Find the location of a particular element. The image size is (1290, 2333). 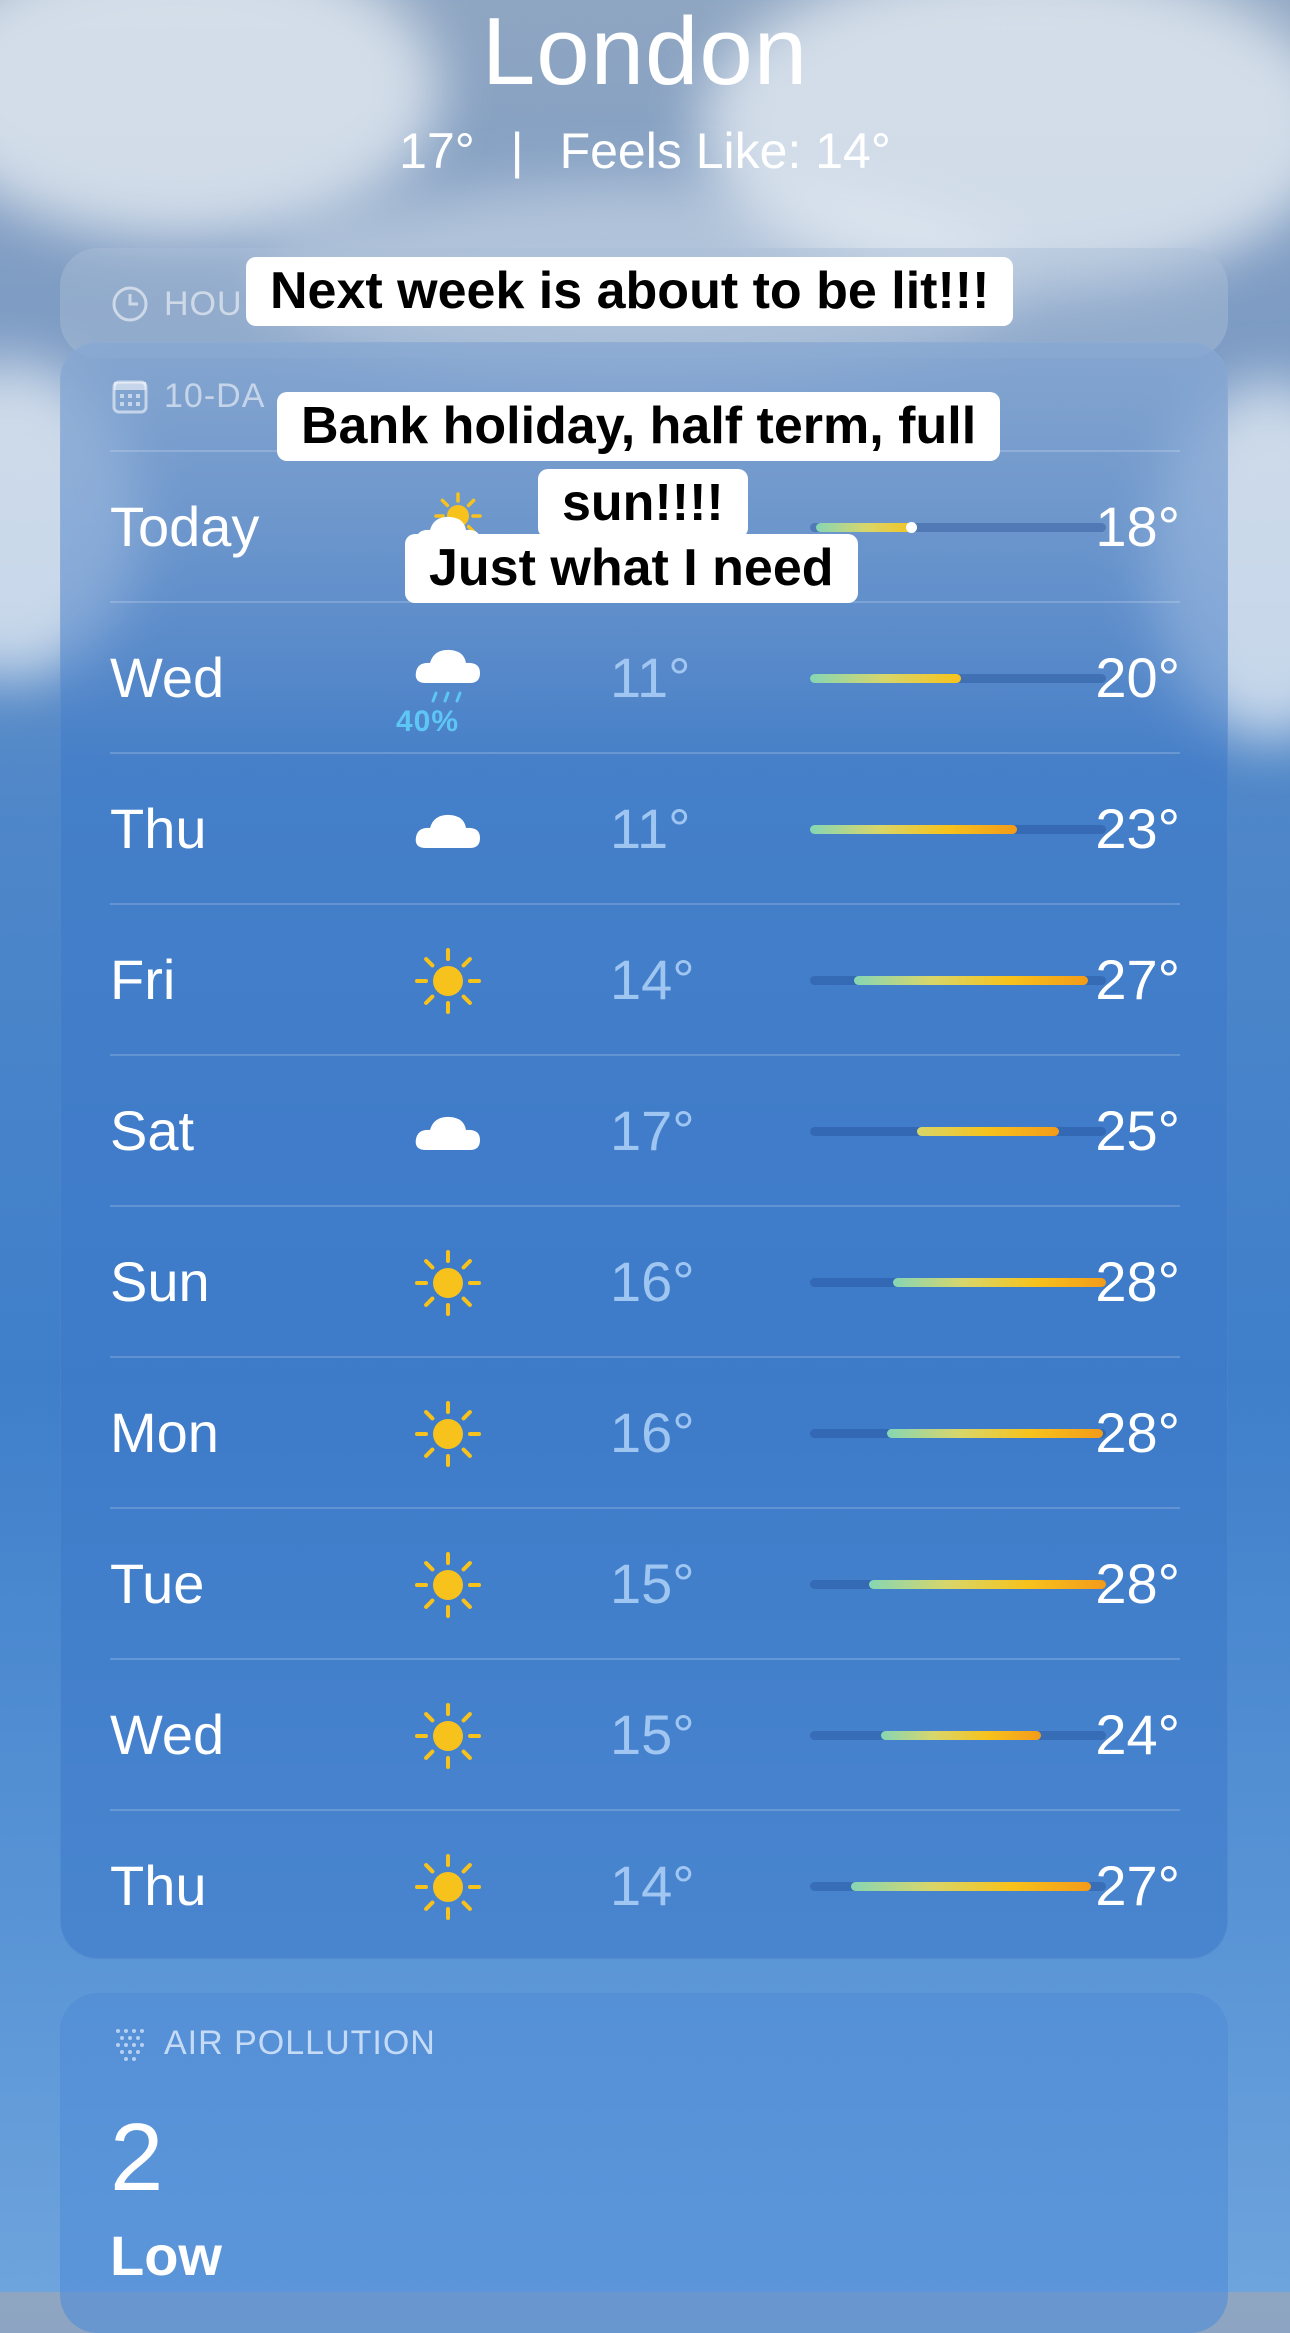

forecast-row: Fri 14° 27° is located at coordinates (645, 978).